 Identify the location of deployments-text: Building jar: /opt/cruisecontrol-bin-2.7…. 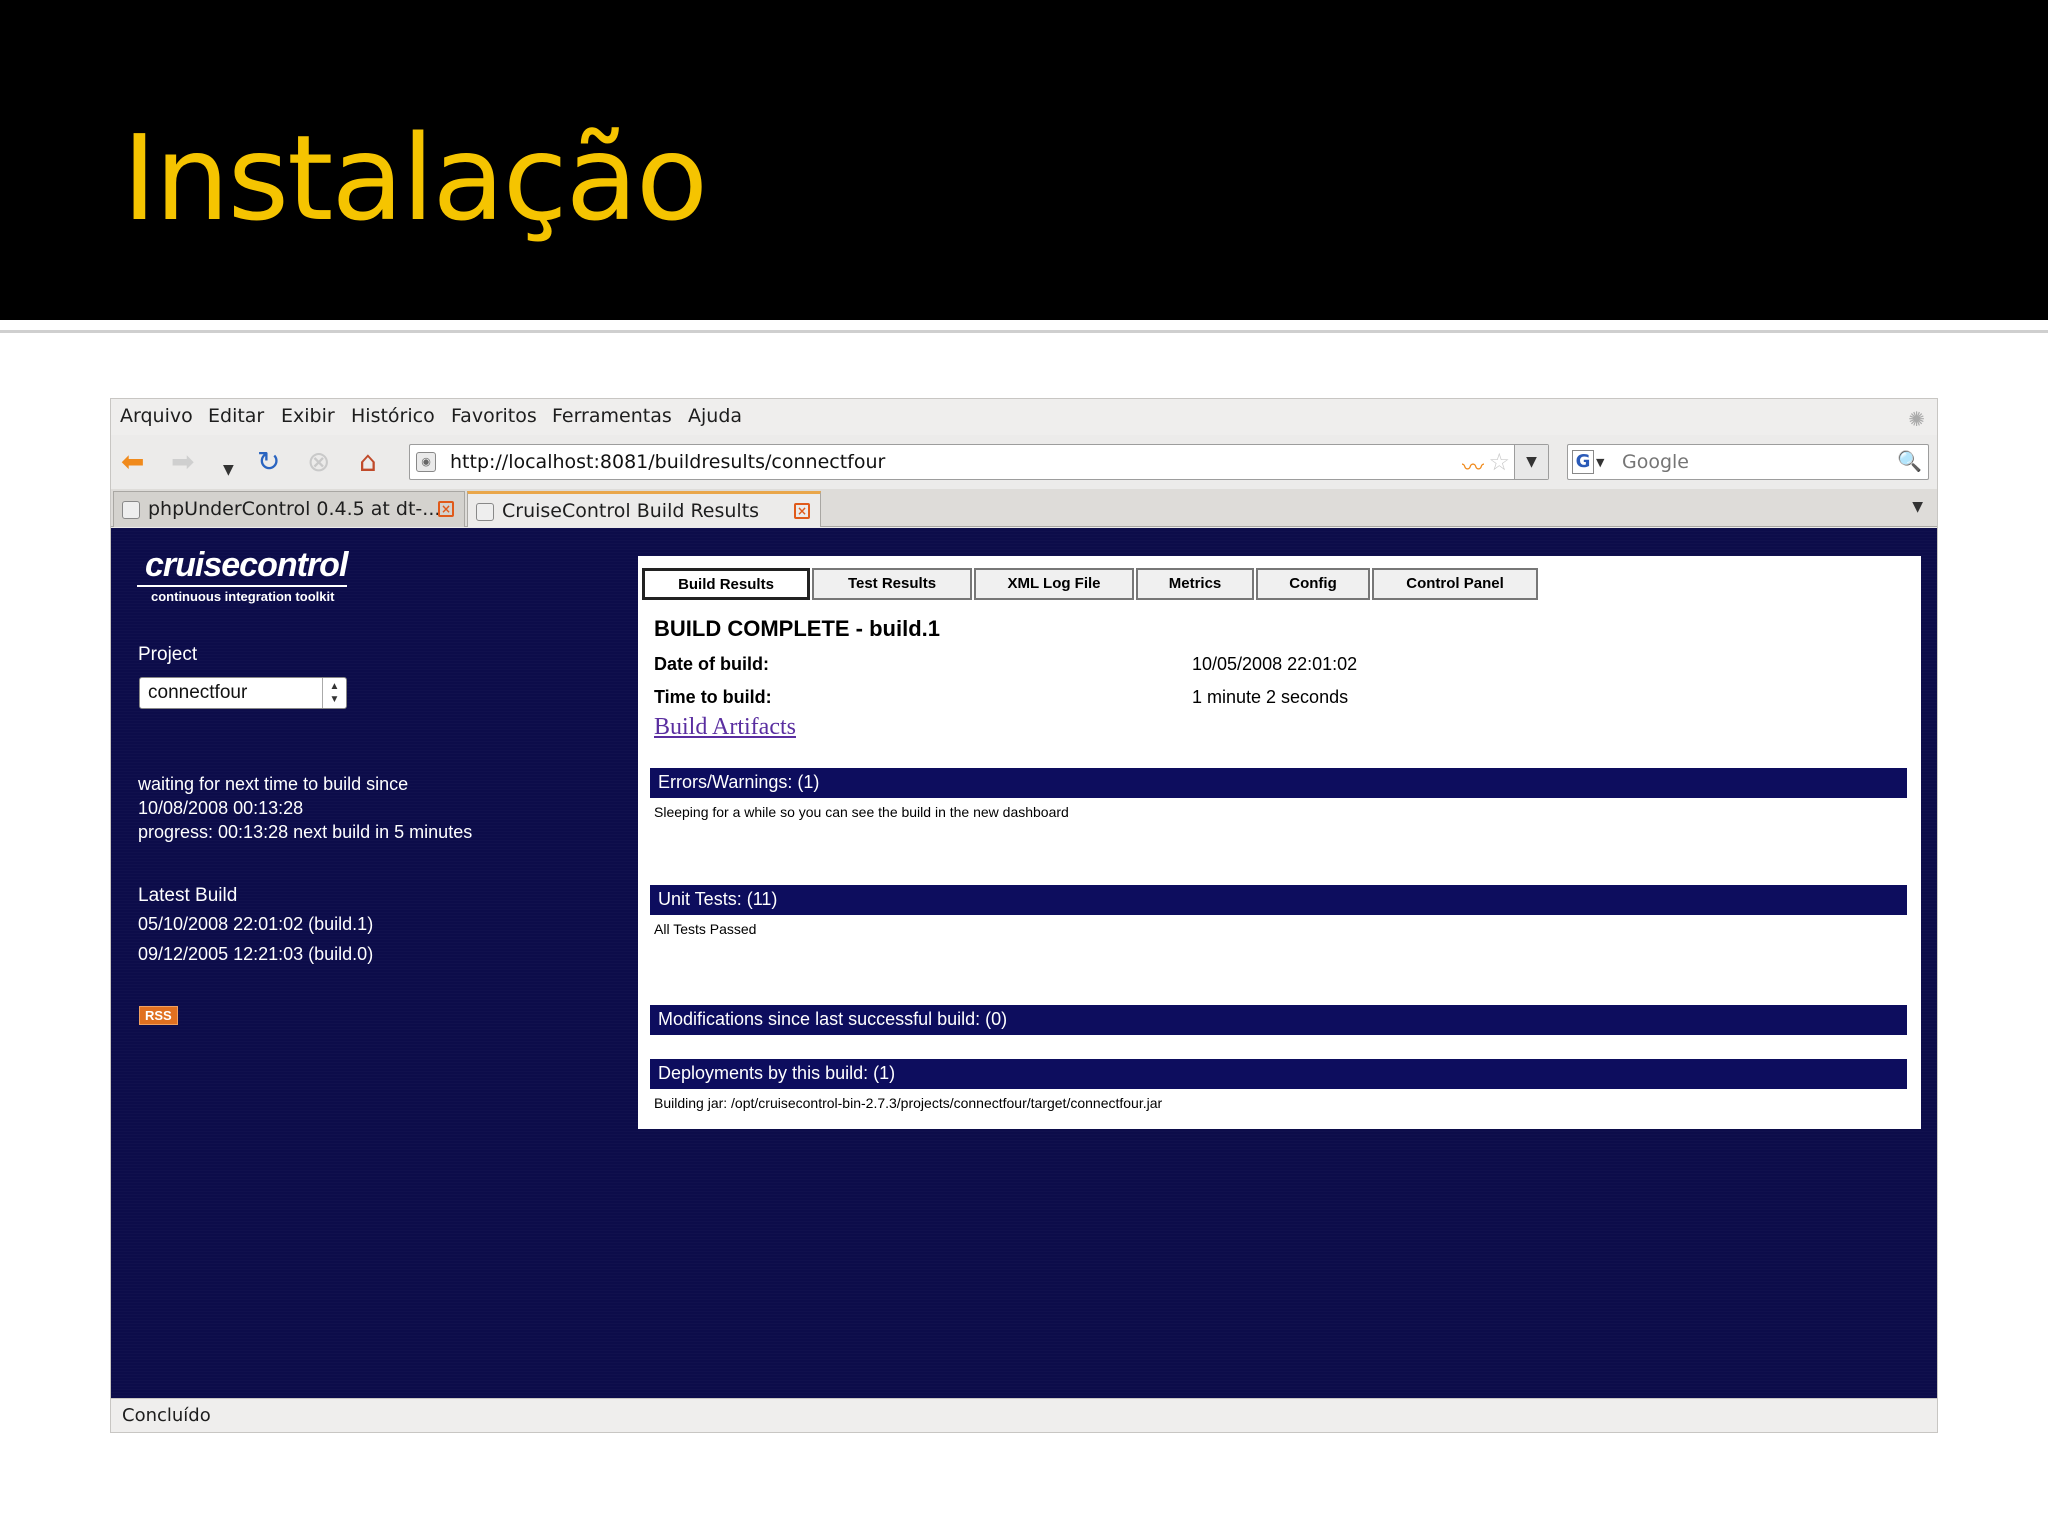
(908, 1103).